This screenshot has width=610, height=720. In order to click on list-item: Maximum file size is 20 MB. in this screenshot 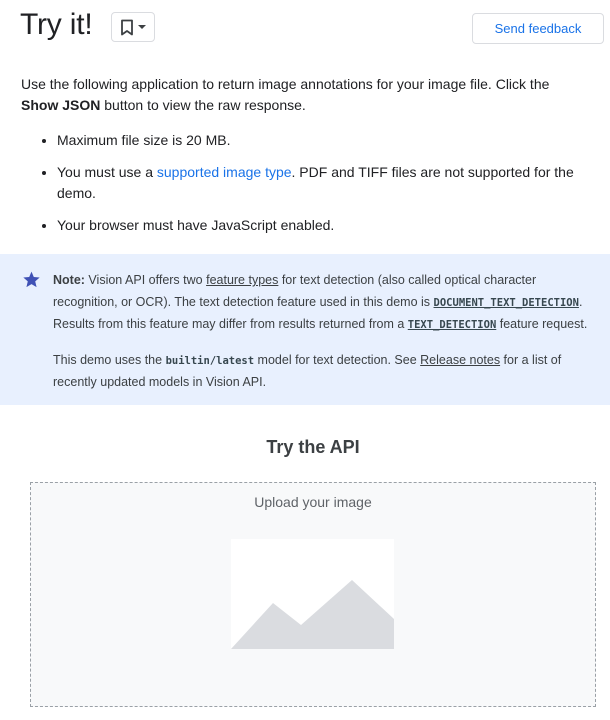, I will do `click(326, 140)`.